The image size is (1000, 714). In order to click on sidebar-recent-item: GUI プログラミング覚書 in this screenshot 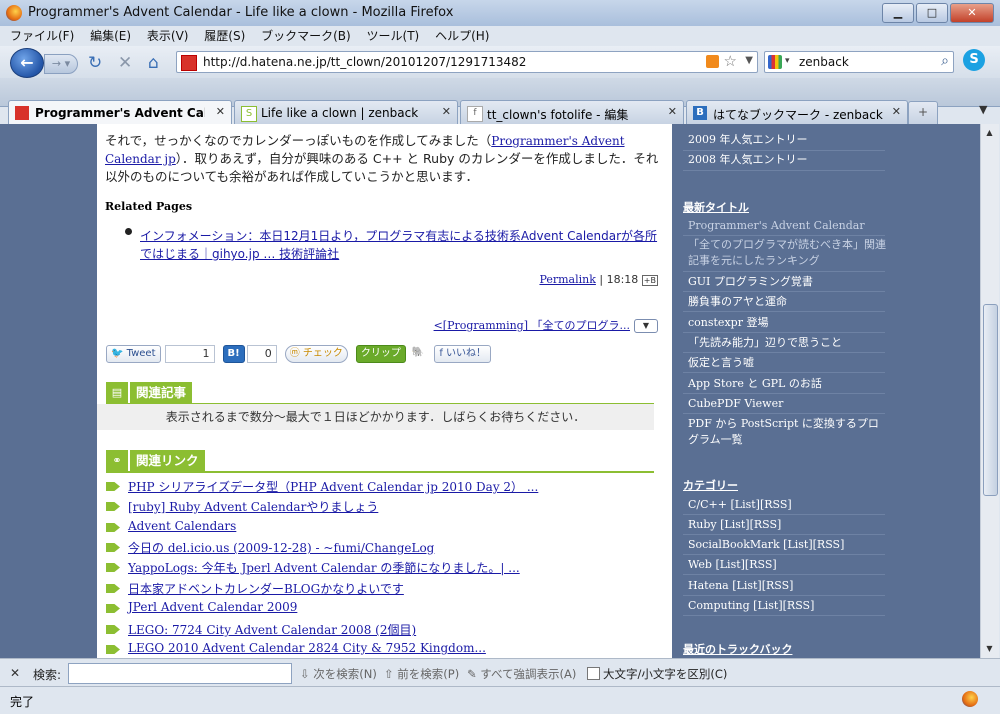, I will do `click(787, 282)`.